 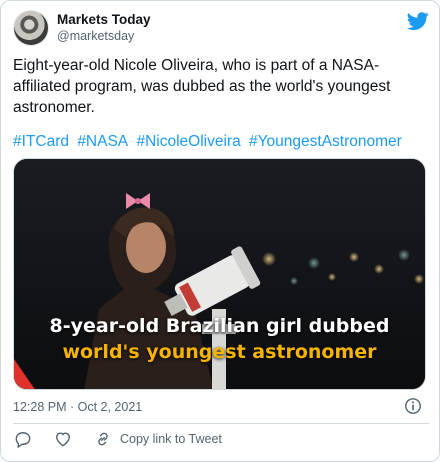 I want to click on hashtag-youngestastronomer: #YoungestAstronomer, so click(x=325, y=141).